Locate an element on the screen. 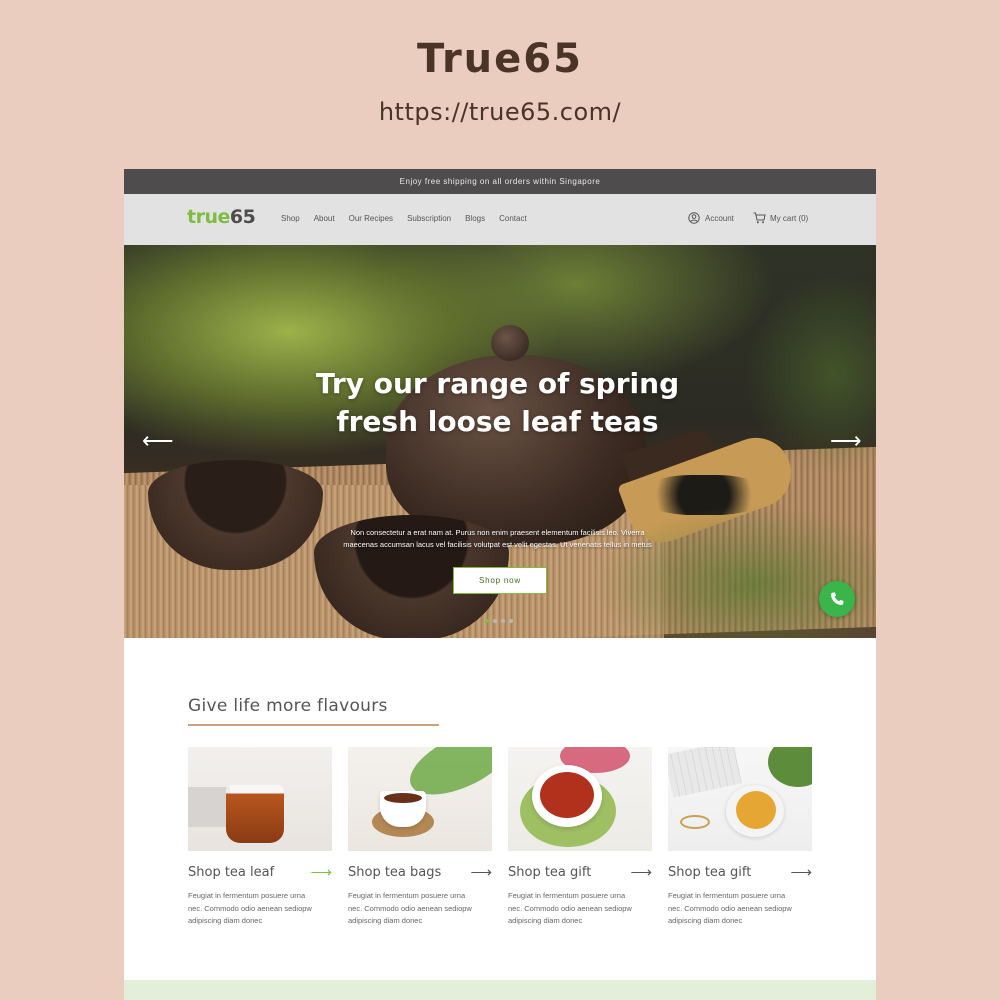 This screenshot has height=1000, width=1000. card-image-plant is located at coordinates (790, 767).